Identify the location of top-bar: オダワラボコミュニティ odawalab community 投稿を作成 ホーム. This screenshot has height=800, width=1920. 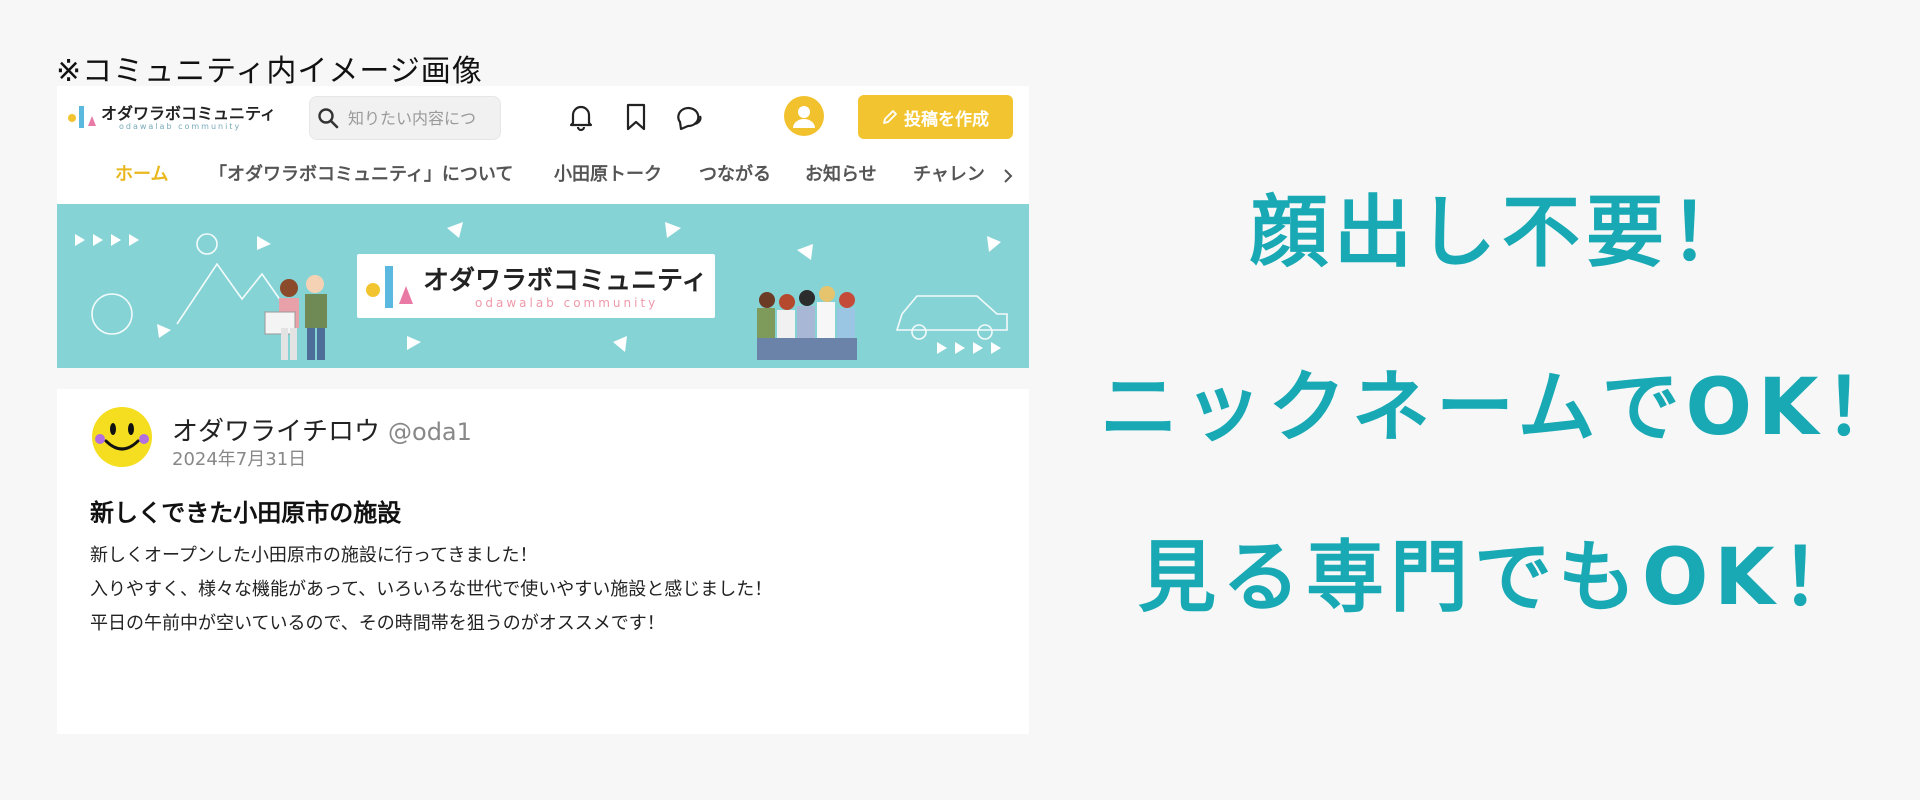
(543, 147).